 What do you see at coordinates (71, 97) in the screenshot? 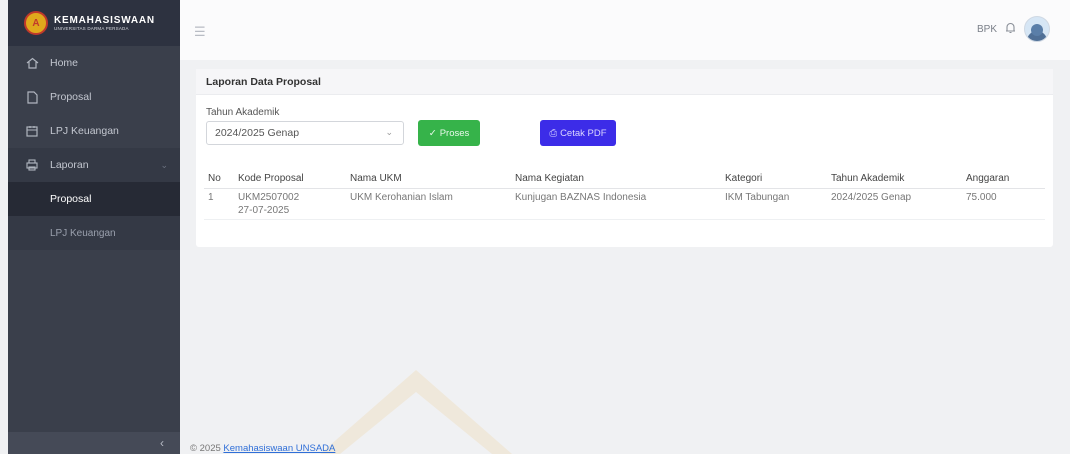
I see `sidebar-item-label: Proposal` at bounding box center [71, 97].